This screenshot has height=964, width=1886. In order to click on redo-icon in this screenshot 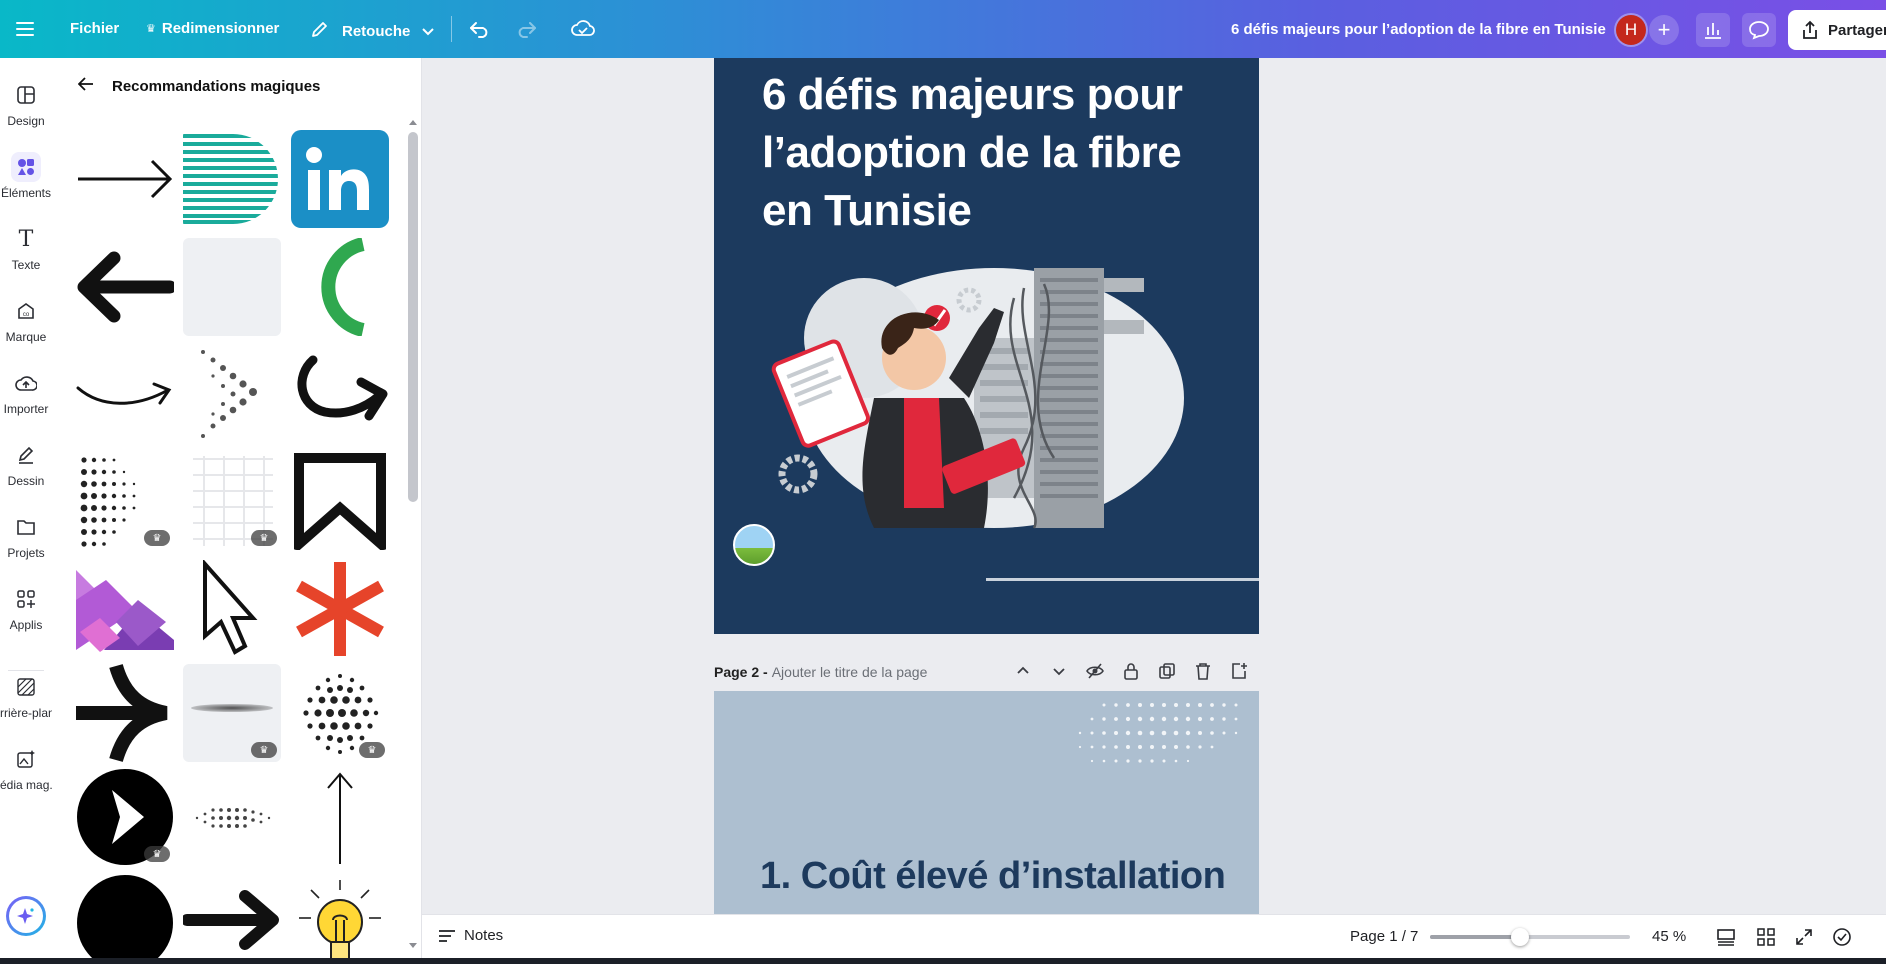, I will do `click(526, 29)`.